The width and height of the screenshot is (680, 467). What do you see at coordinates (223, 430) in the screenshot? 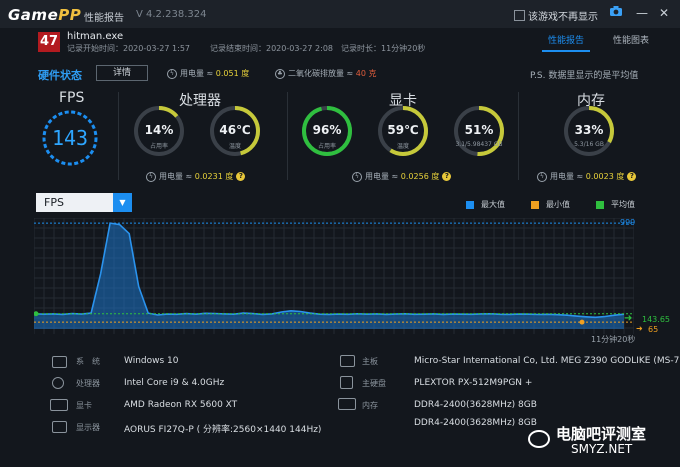
I see `monitor-value: AORUS FI27Q-P ( 分辨率:2560×1440 144Hz)` at bounding box center [223, 430].